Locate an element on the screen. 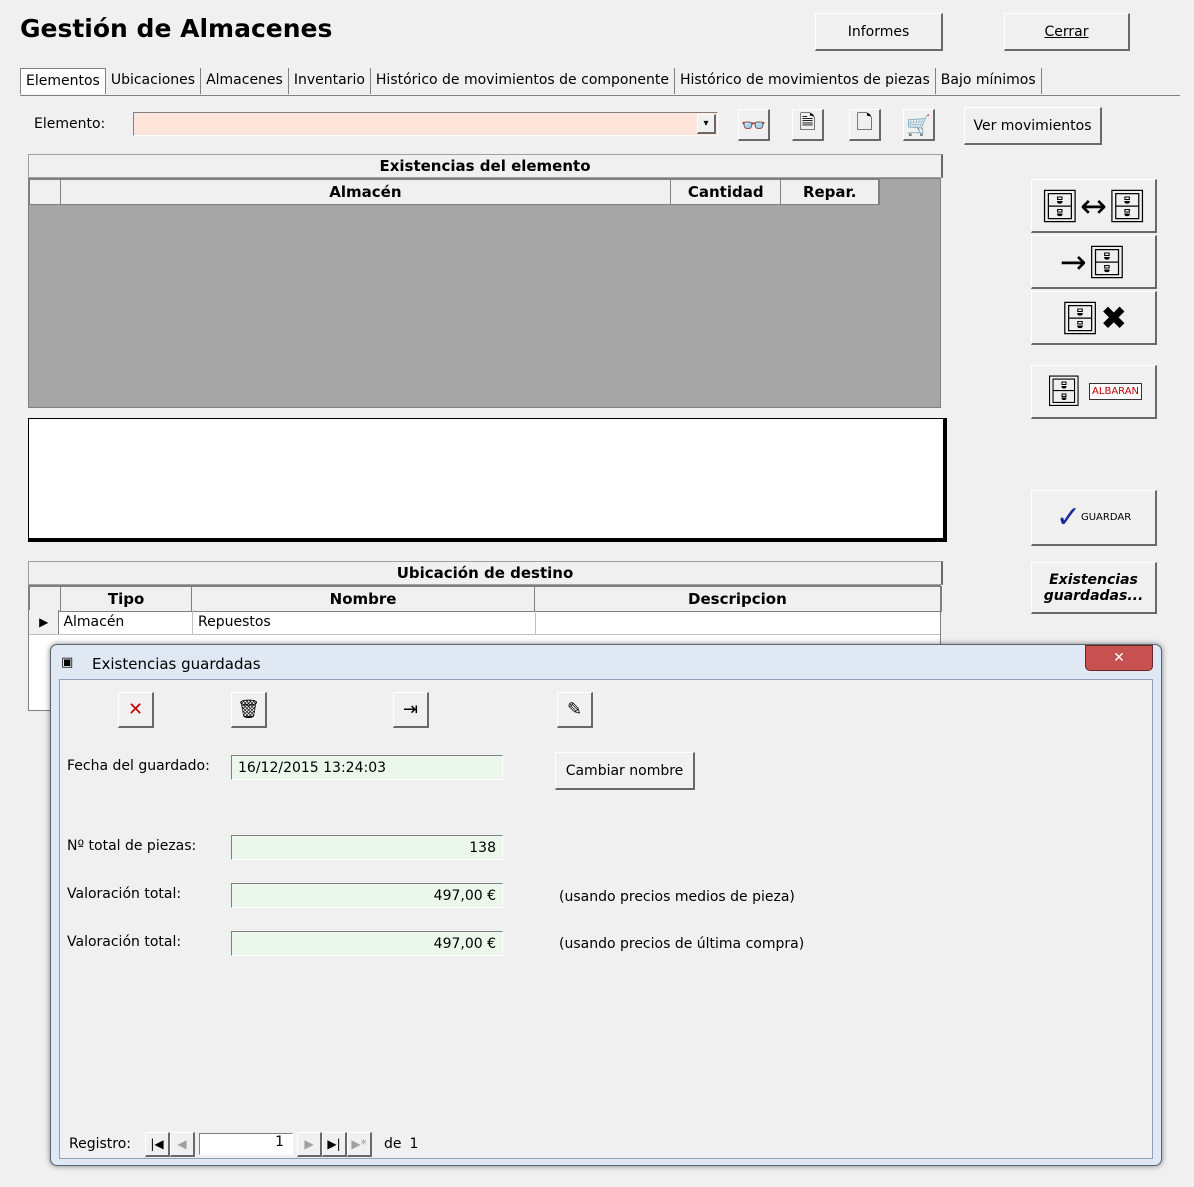 The image size is (1194, 1187). valoracion-medios-note: (usando precios medios de pieza) is located at coordinates (677, 897).